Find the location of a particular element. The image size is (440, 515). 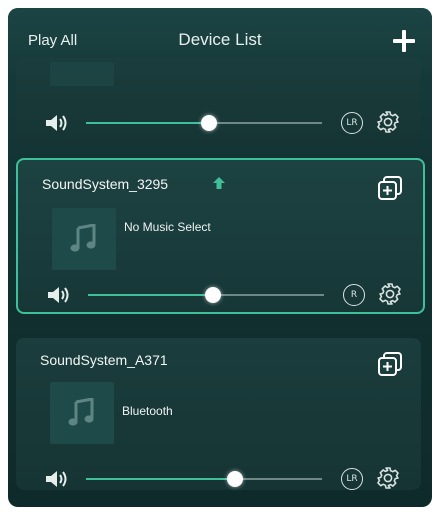

volume-row: R is located at coordinates (220, 295).